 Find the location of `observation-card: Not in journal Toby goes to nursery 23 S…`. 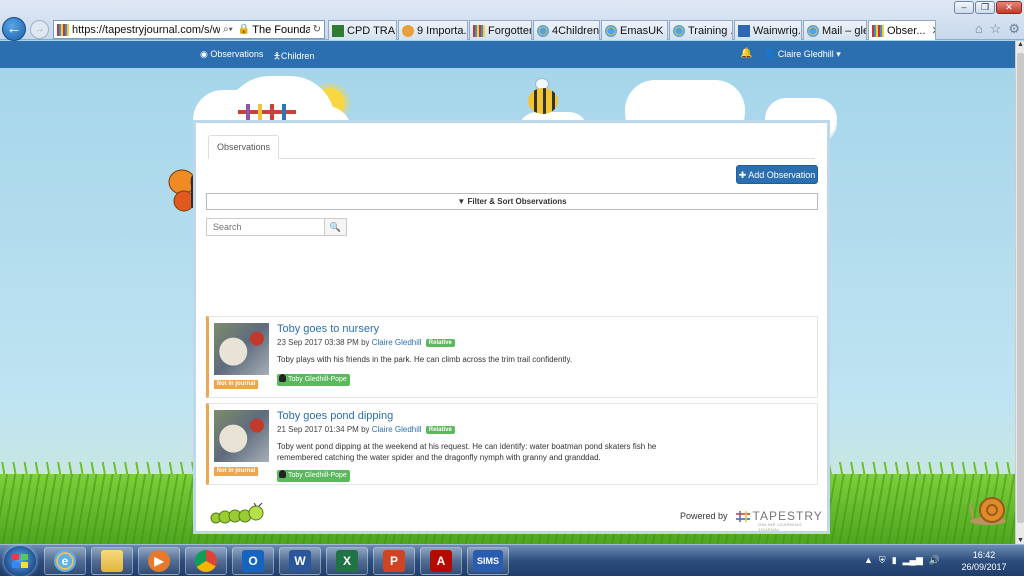

observation-card: Not in journal Toby goes to nursery 23 S… is located at coordinates (512, 357).